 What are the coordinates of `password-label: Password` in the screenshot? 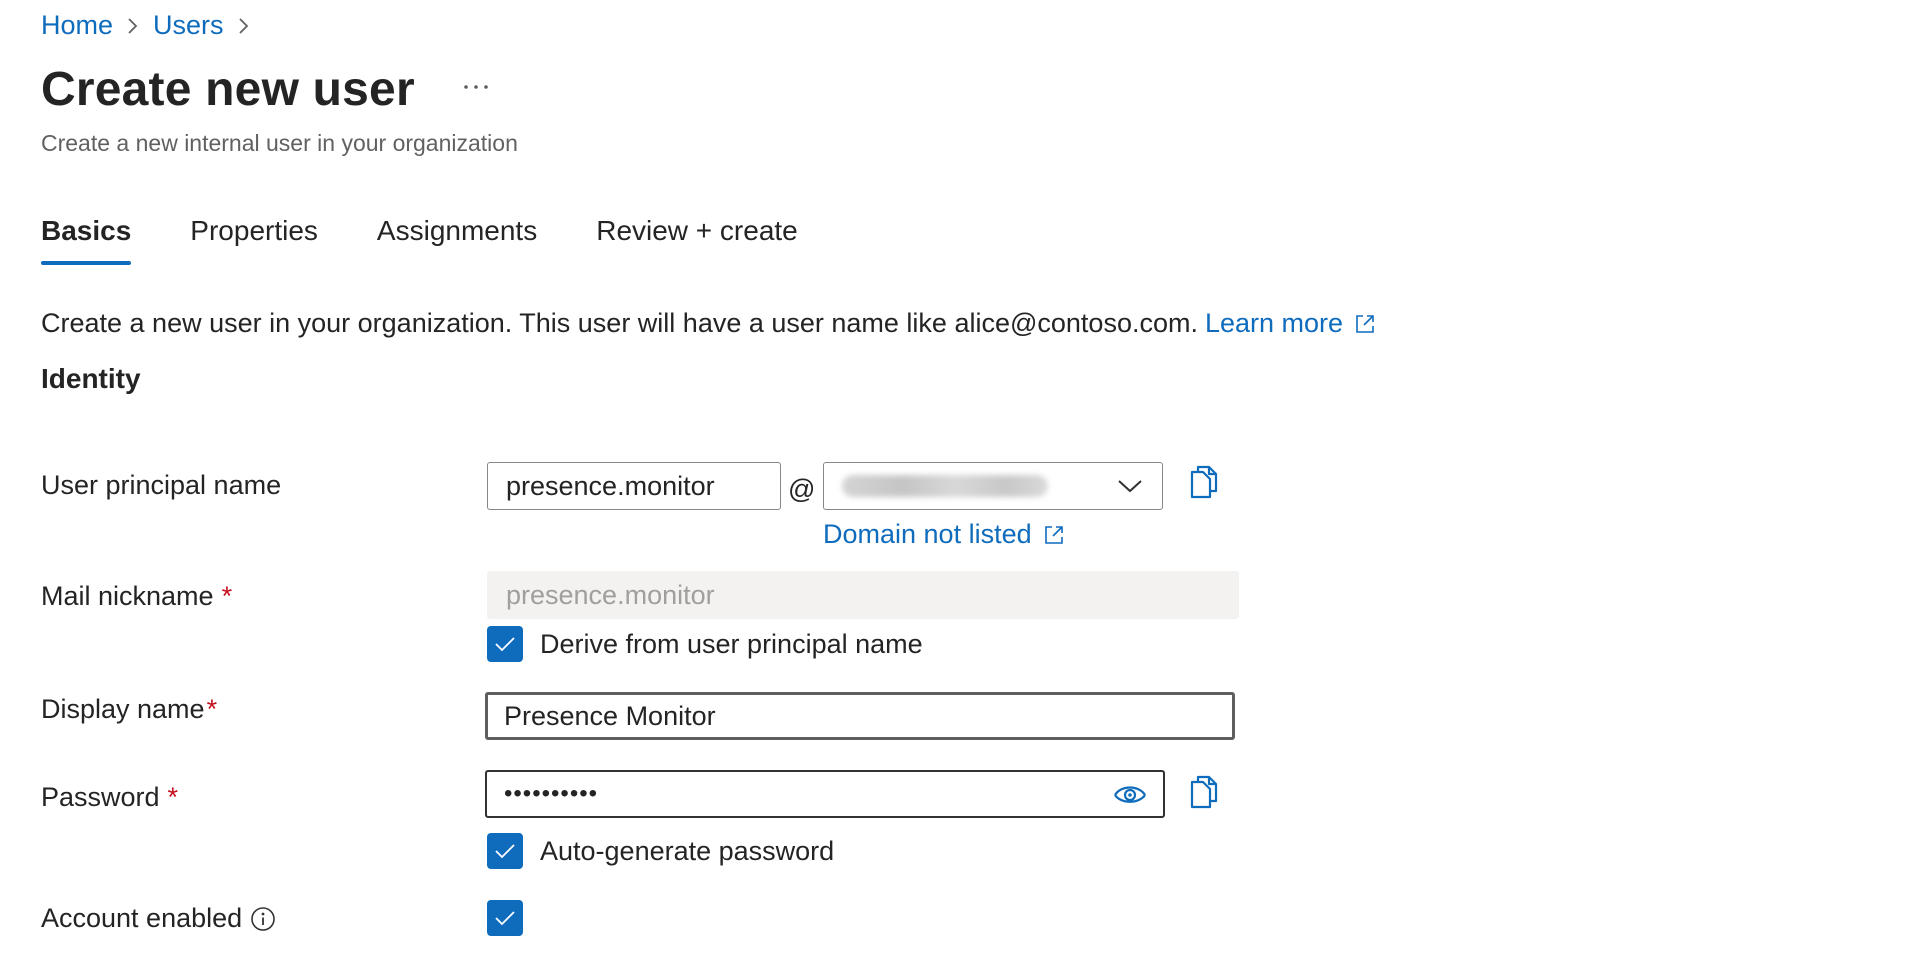 It's located at (100, 797).